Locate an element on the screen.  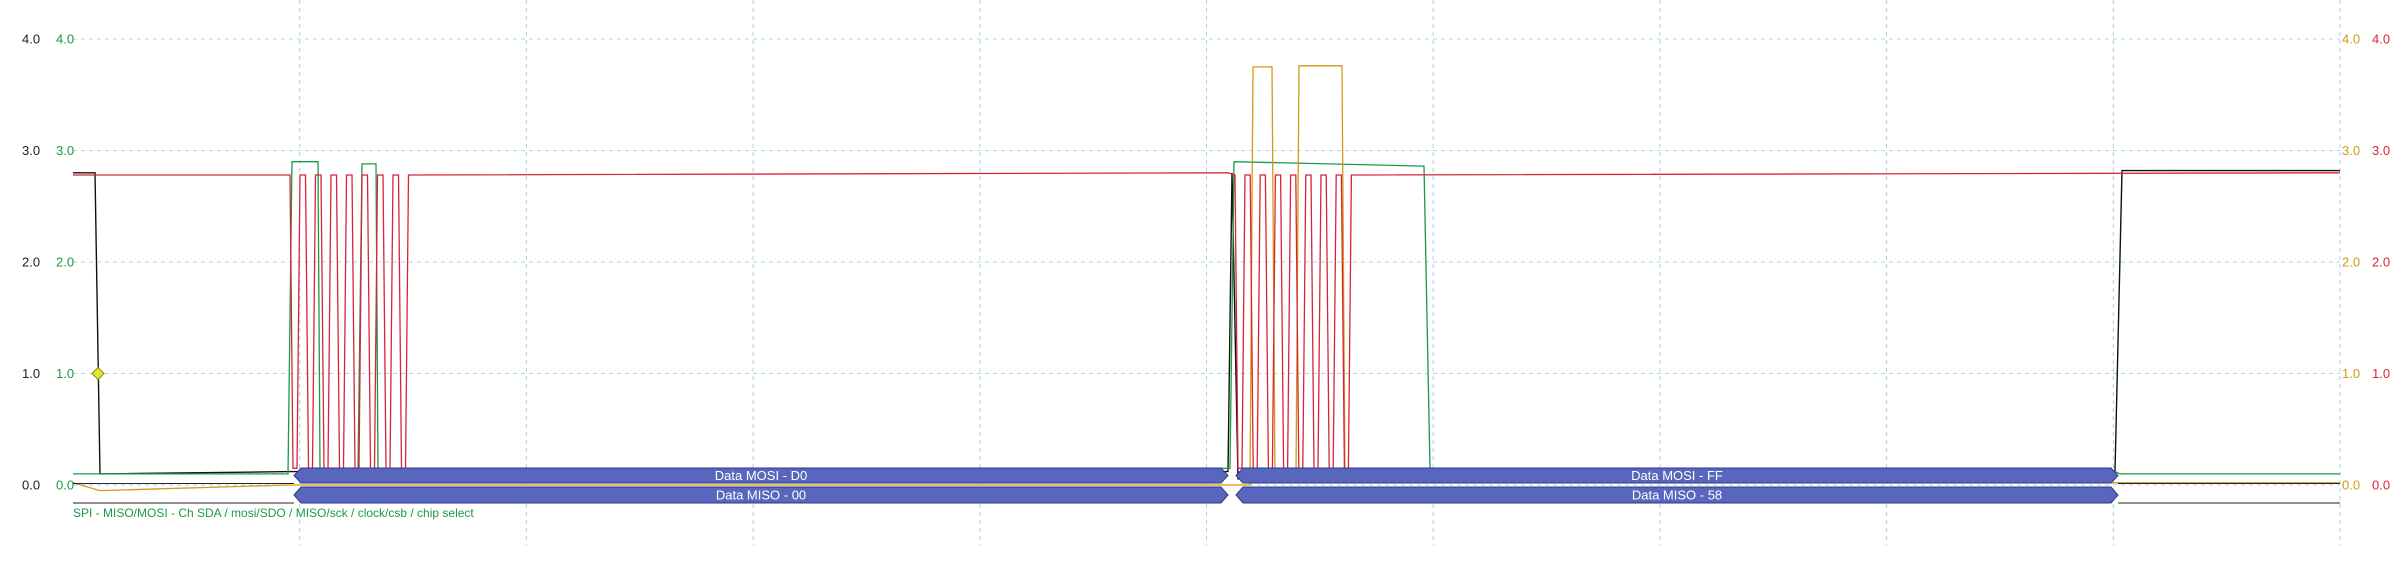
axis-left-black: 4.0 3.0 2.0 1.0 0.0 is located at coordinates (31, 262).